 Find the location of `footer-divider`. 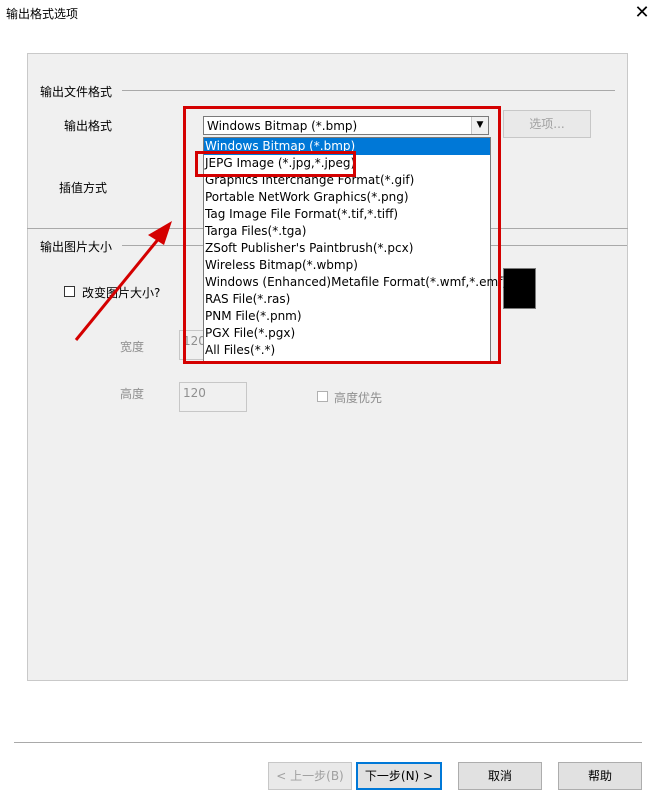

footer-divider is located at coordinates (328, 742).